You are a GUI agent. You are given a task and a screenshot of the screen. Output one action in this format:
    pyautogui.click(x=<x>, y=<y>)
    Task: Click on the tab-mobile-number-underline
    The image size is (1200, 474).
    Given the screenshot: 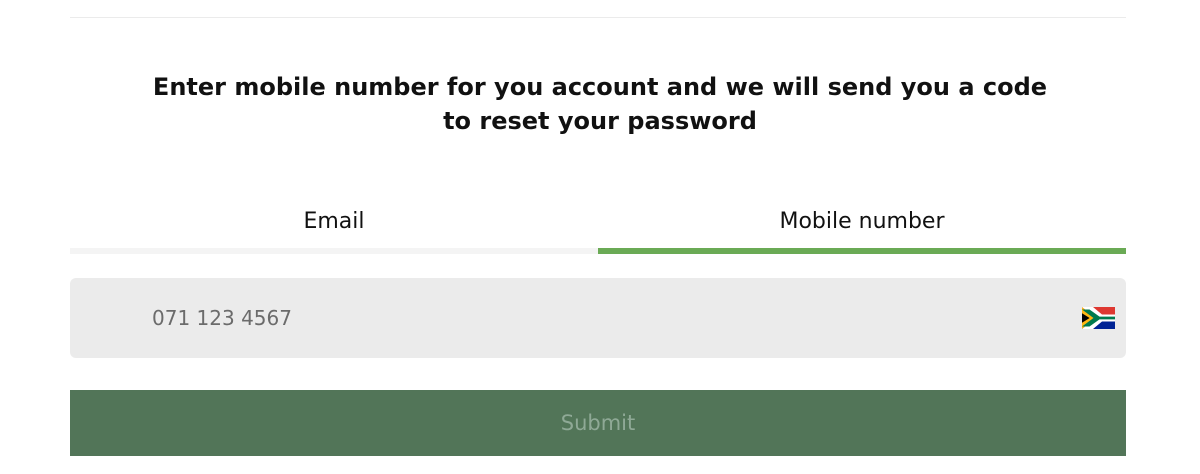 What is the action you would take?
    pyautogui.click(x=862, y=251)
    